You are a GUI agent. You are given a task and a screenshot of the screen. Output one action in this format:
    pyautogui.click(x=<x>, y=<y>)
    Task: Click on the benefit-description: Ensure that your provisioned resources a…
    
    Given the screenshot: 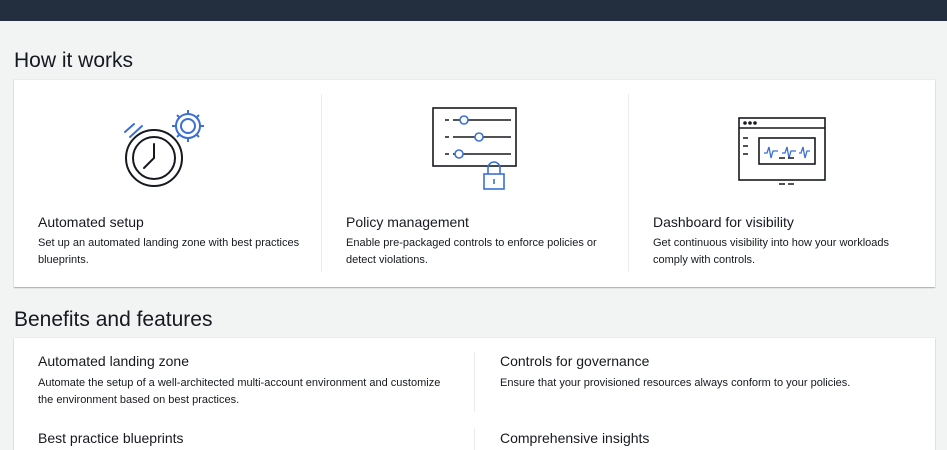 What is the action you would take?
    pyautogui.click(x=675, y=383)
    